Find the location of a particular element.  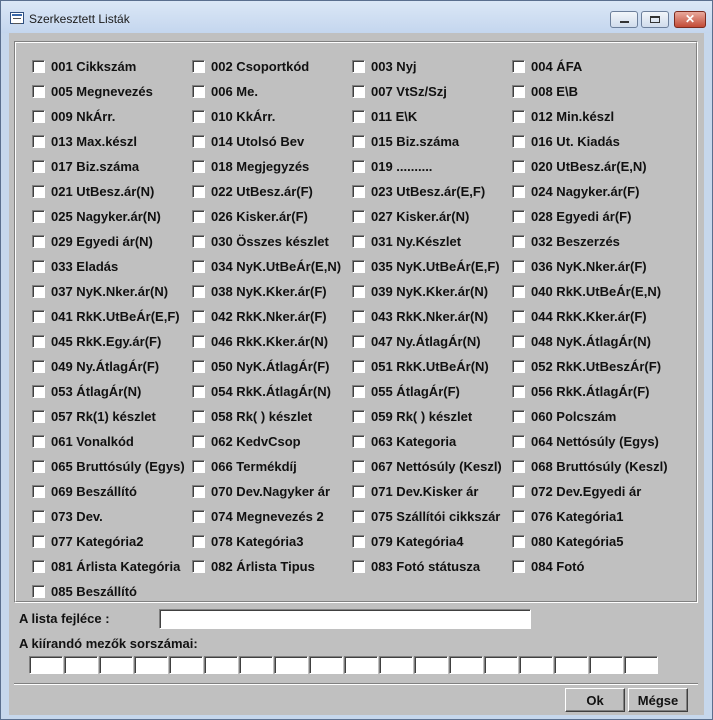

field-checkbox: 041 RkK.UtBeÁr(E,F) is located at coordinates (106, 316).